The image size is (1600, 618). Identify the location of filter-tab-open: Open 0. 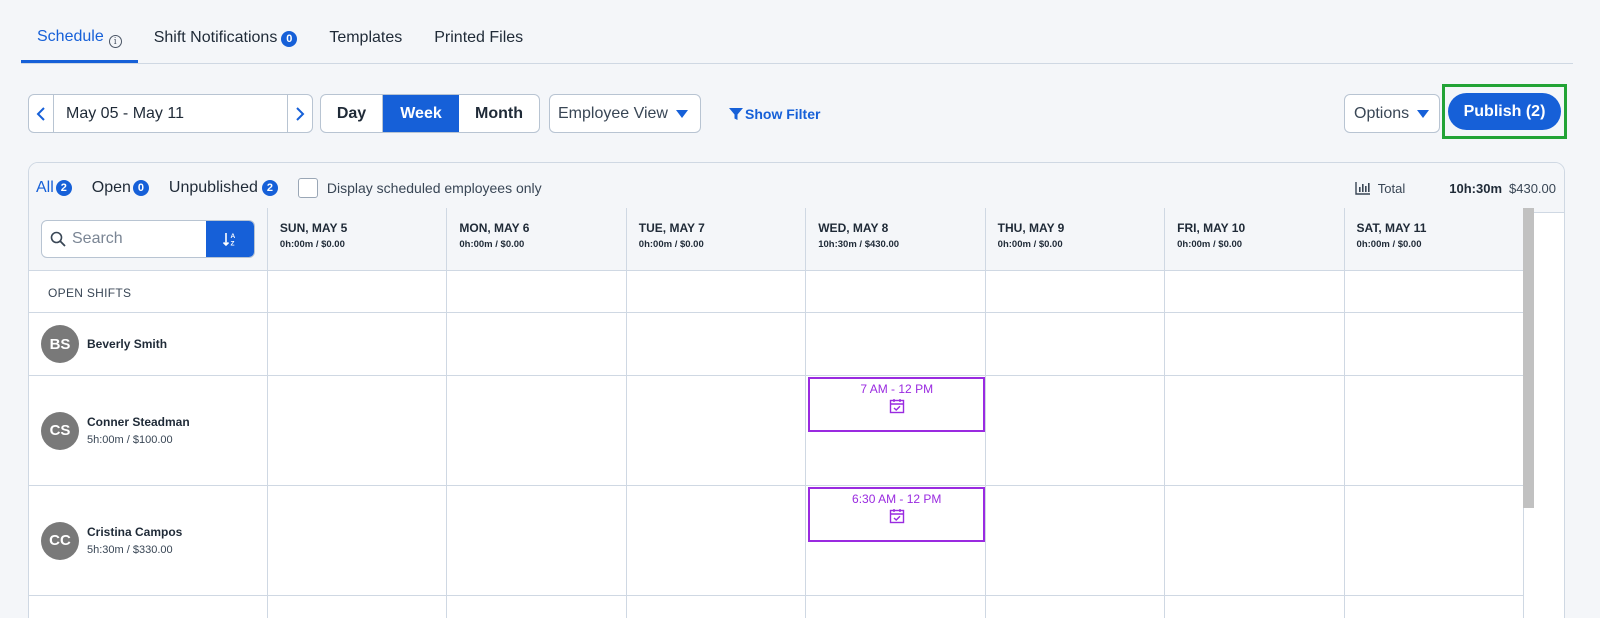
(120, 188).